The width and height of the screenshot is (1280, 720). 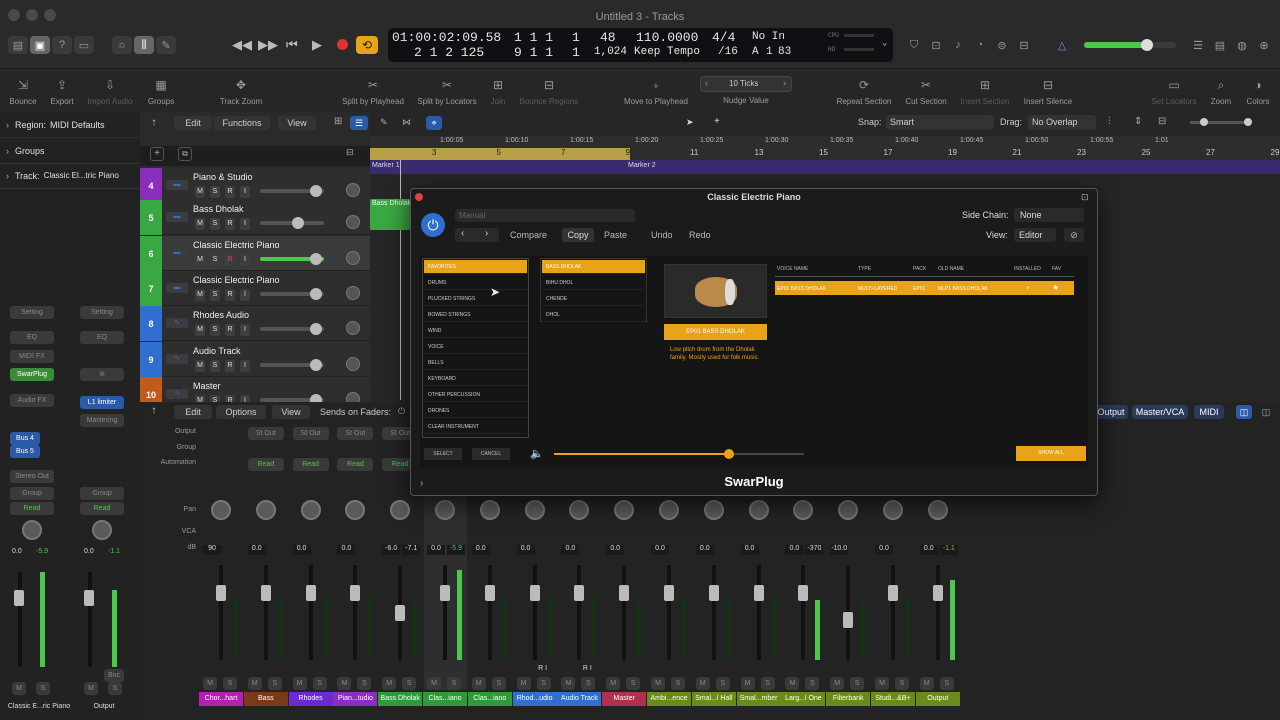 What do you see at coordinates (758, 699) in the screenshot?
I see `strip-name: Smal...mber` at bounding box center [758, 699].